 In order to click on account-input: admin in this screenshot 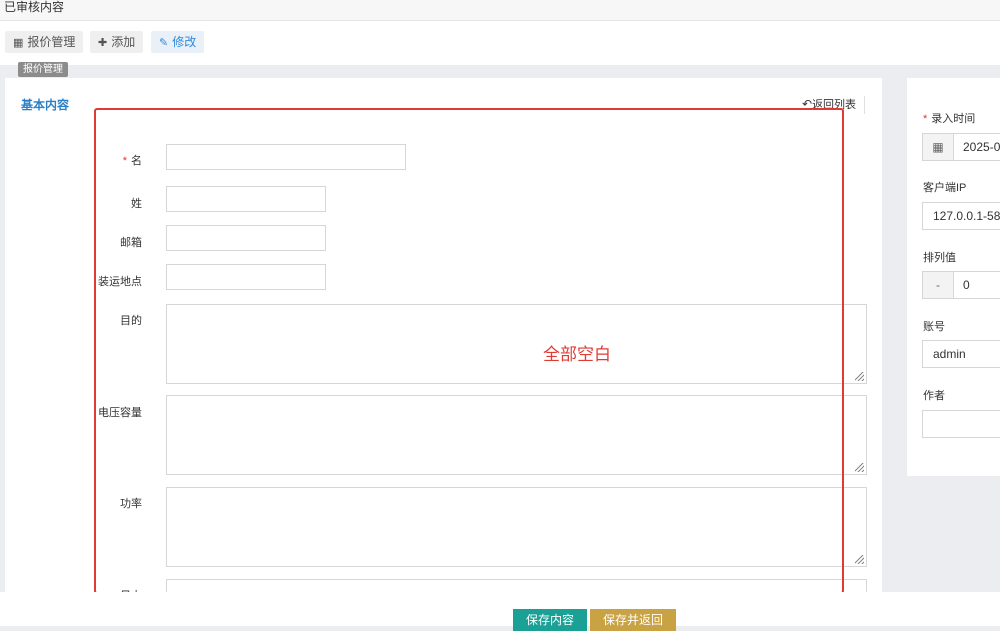, I will do `click(961, 354)`.